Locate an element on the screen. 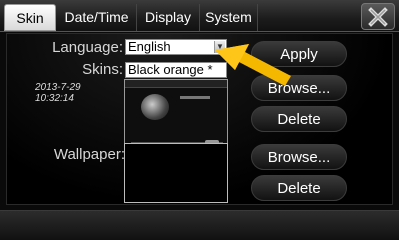 Image resolution: width=399 pixels, height=240 pixels. skins-label: Skins: is located at coordinates (102, 69).